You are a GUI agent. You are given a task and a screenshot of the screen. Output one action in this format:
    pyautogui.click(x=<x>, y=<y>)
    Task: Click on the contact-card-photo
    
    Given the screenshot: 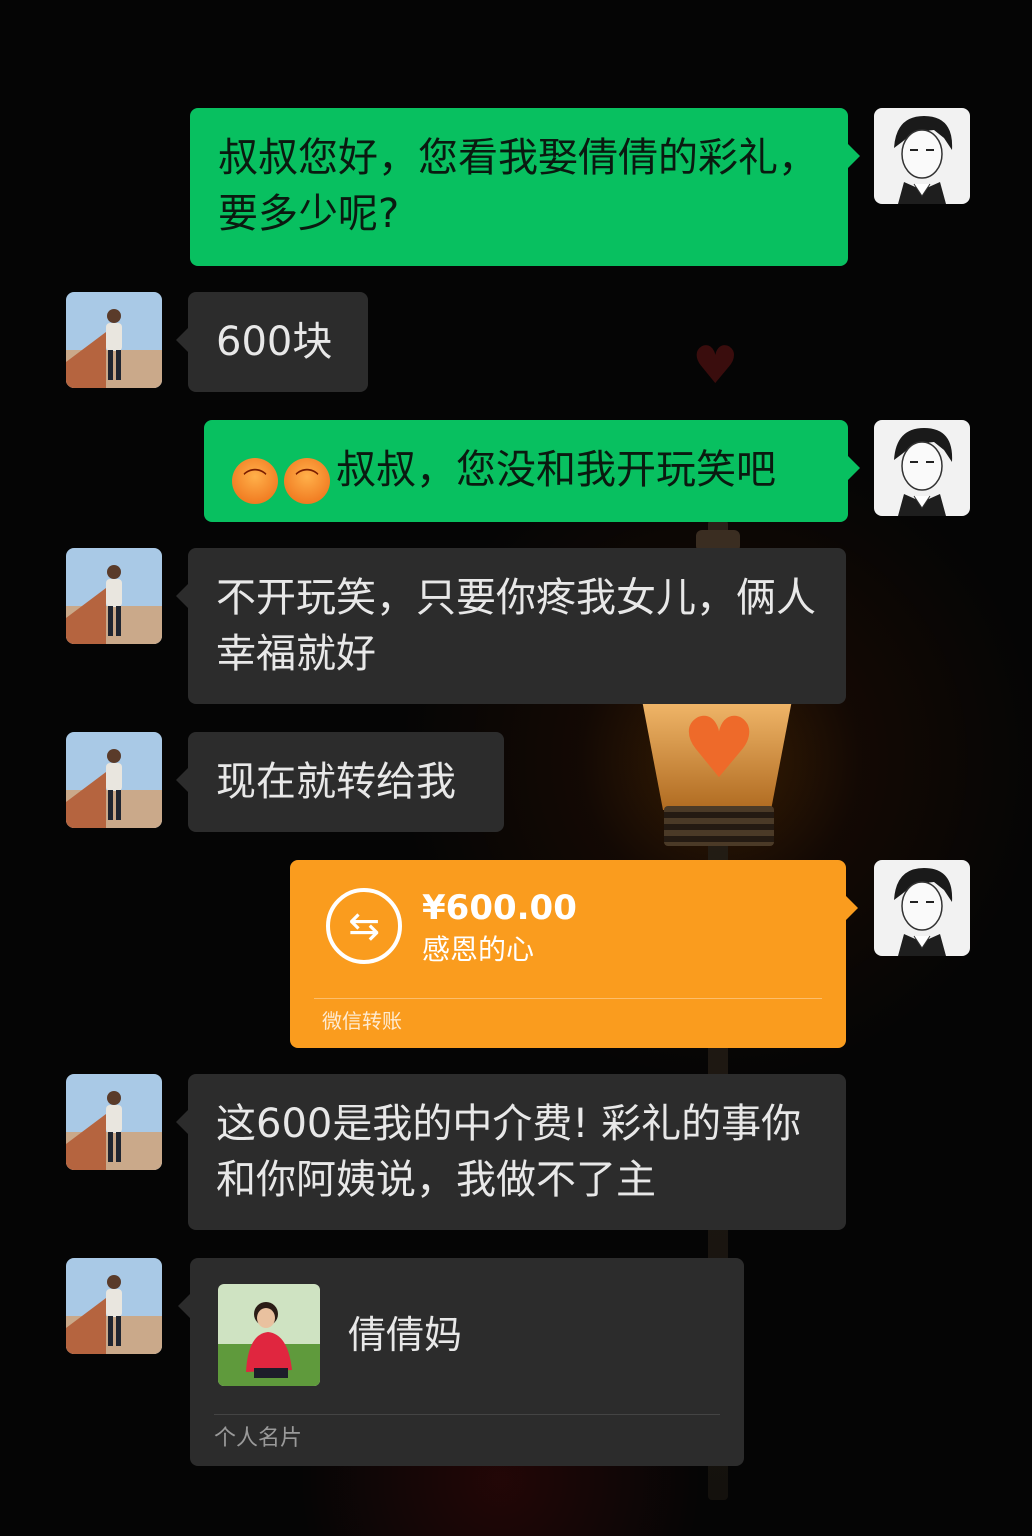 What is the action you would take?
    pyautogui.click(x=269, y=1335)
    